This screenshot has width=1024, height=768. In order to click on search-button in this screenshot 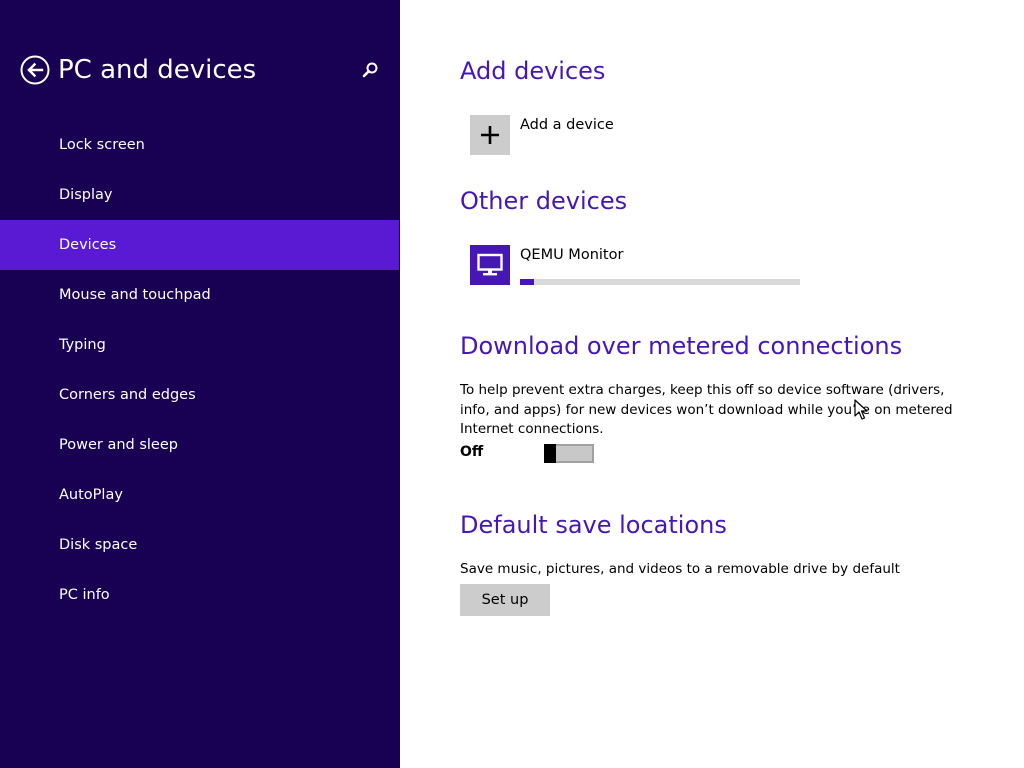, I will do `click(370, 70)`.